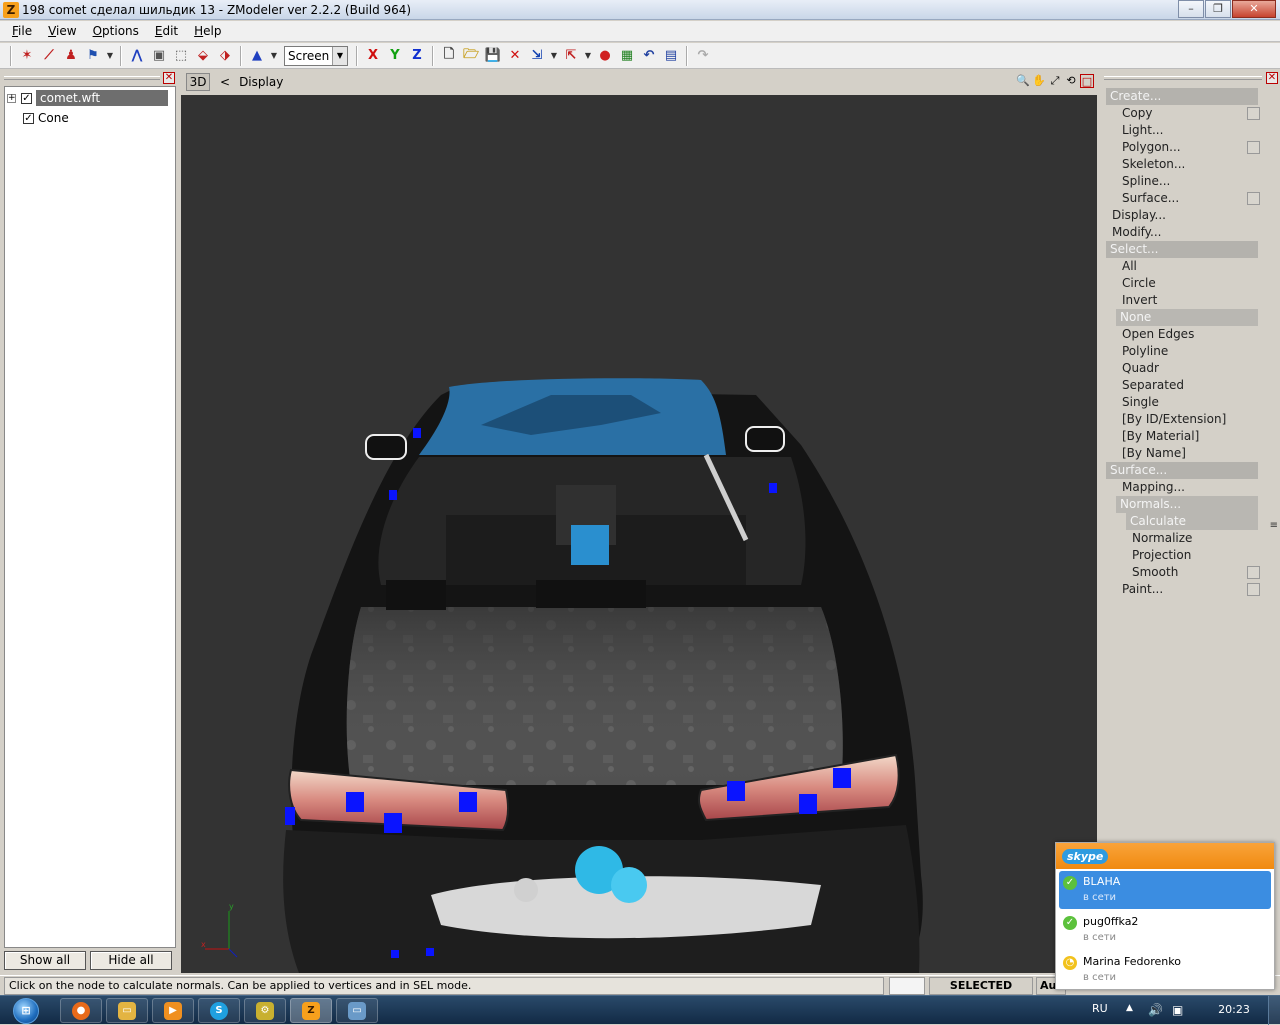 This screenshot has width=1280, height=1025. I want to click on show-desktop-button, so click(1274, 1010).